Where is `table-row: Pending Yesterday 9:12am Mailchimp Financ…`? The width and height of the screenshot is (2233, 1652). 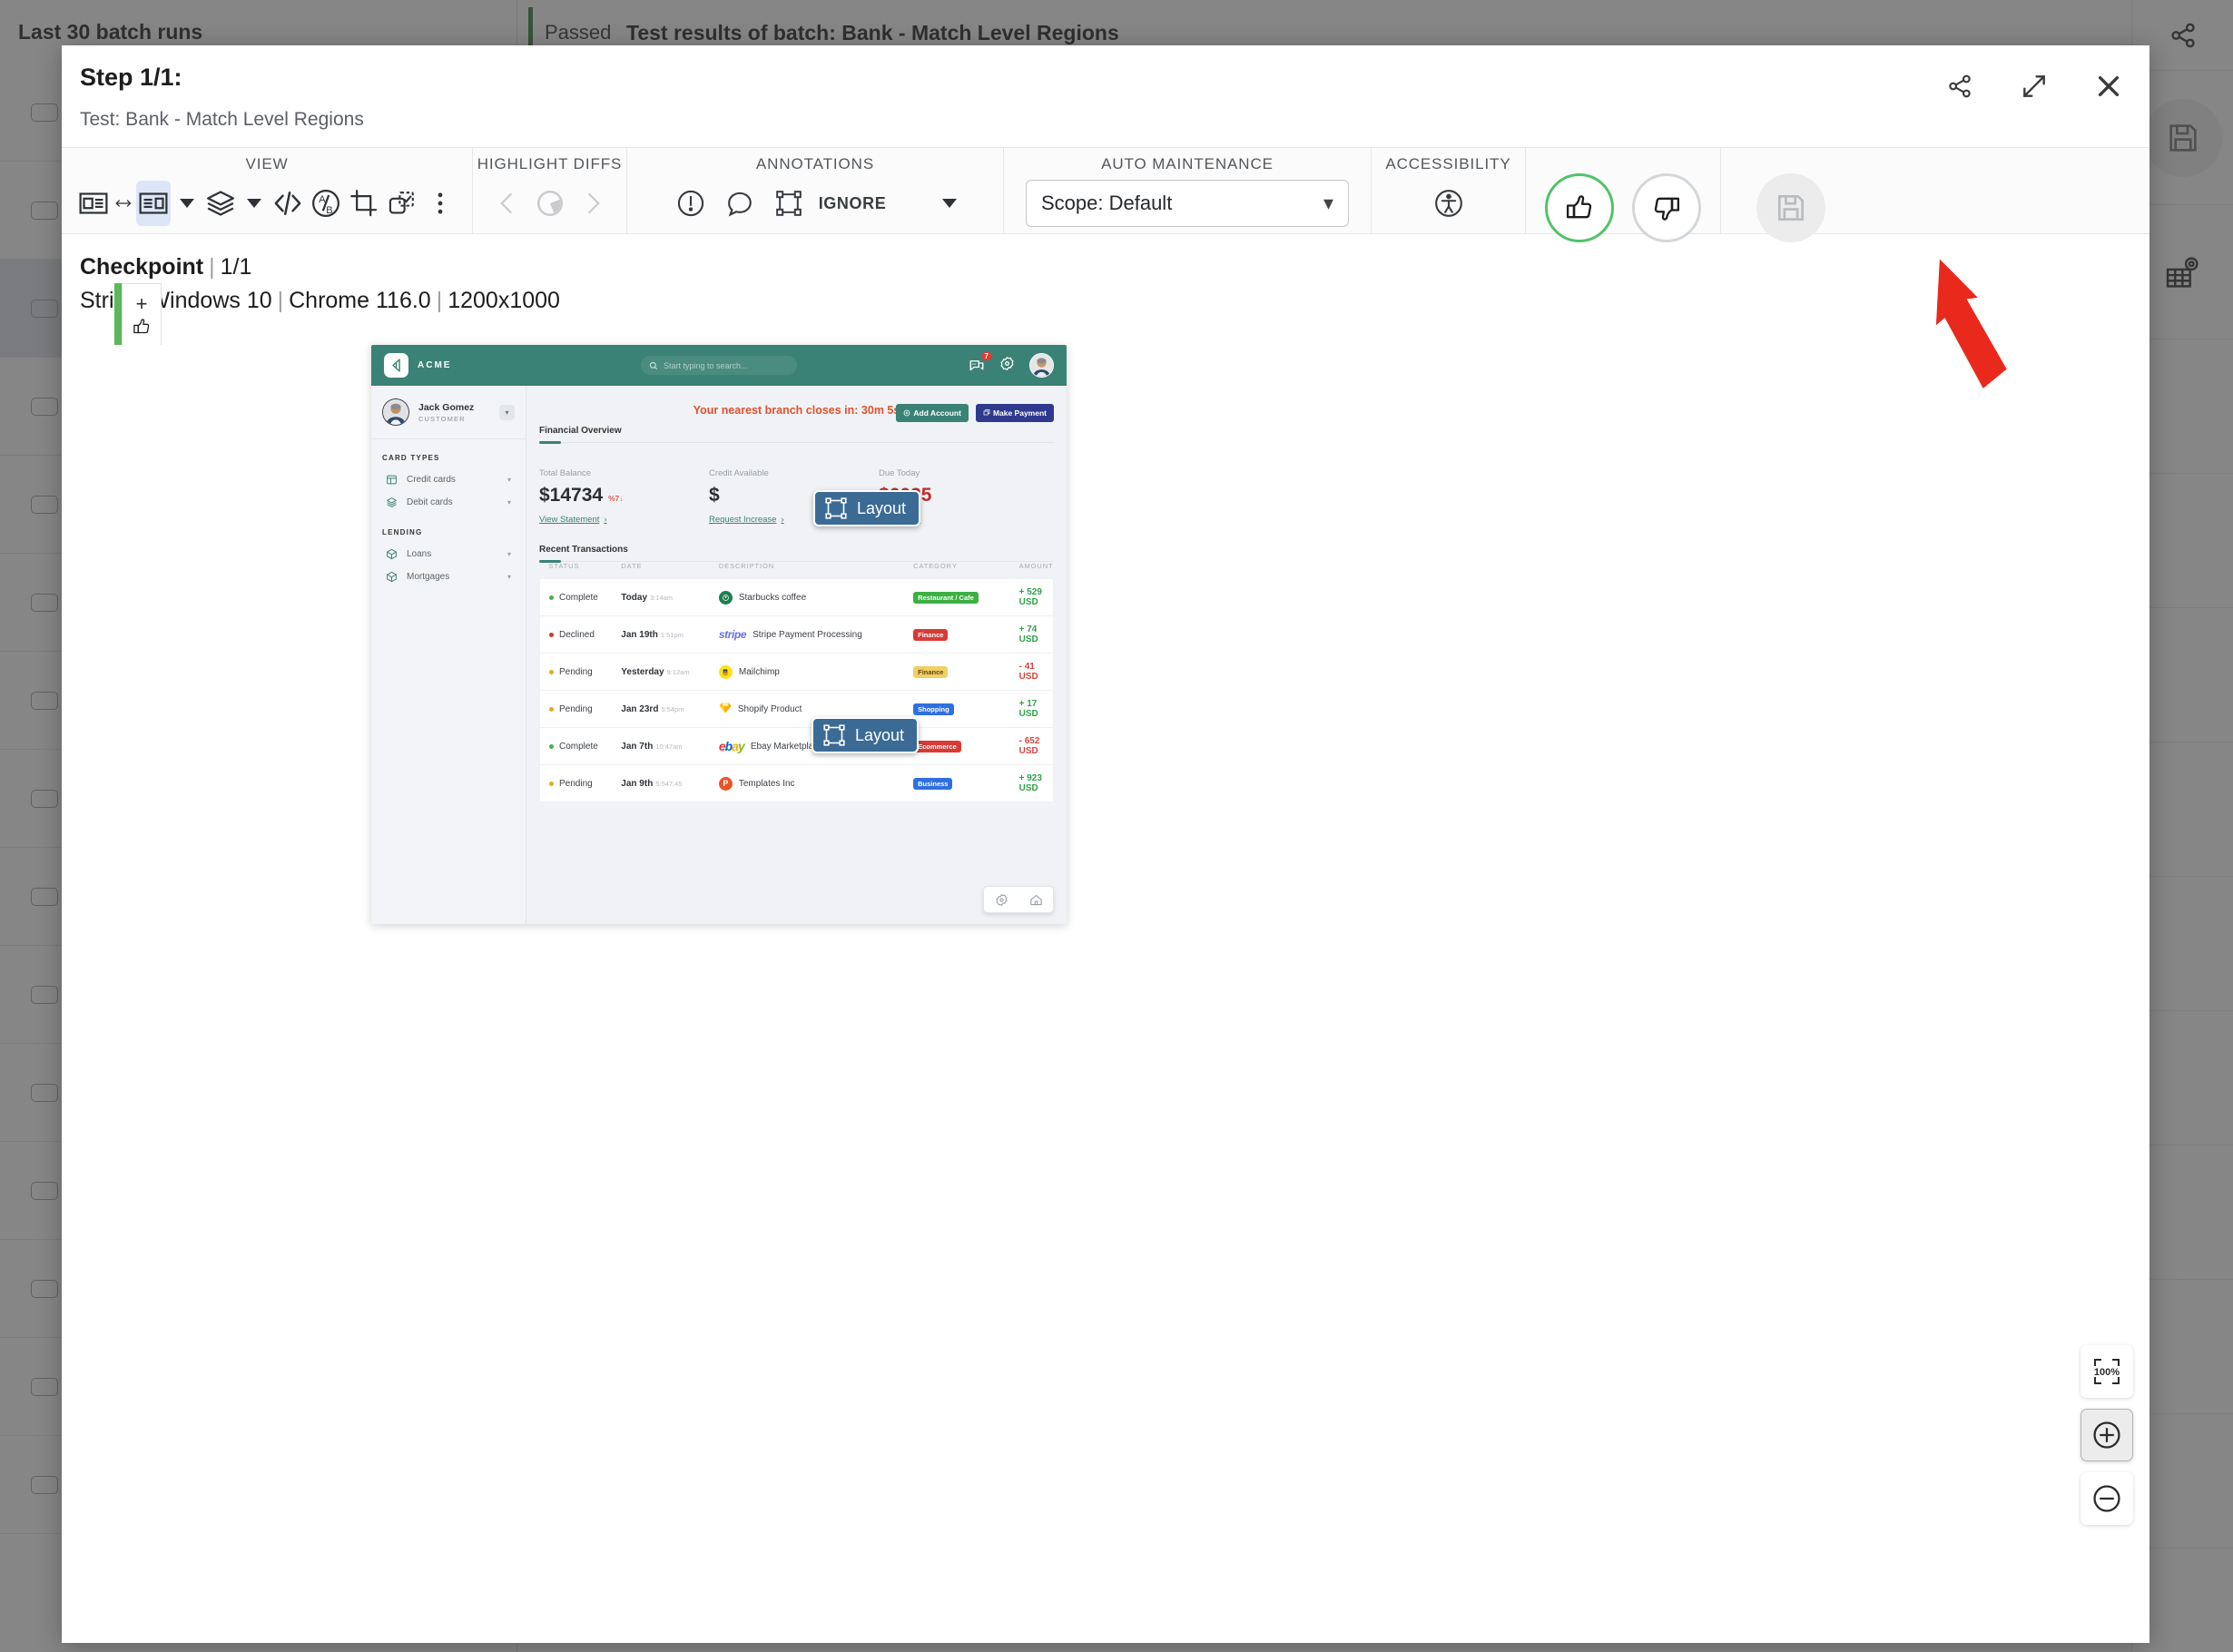 table-row: Pending Yesterday 9:12am Mailchimp Financ… is located at coordinates (796, 672).